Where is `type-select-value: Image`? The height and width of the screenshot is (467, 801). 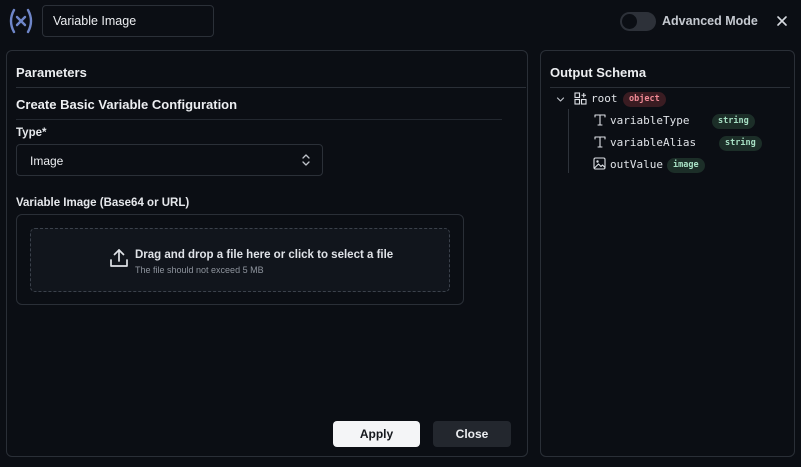 type-select-value: Image is located at coordinates (47, 161).